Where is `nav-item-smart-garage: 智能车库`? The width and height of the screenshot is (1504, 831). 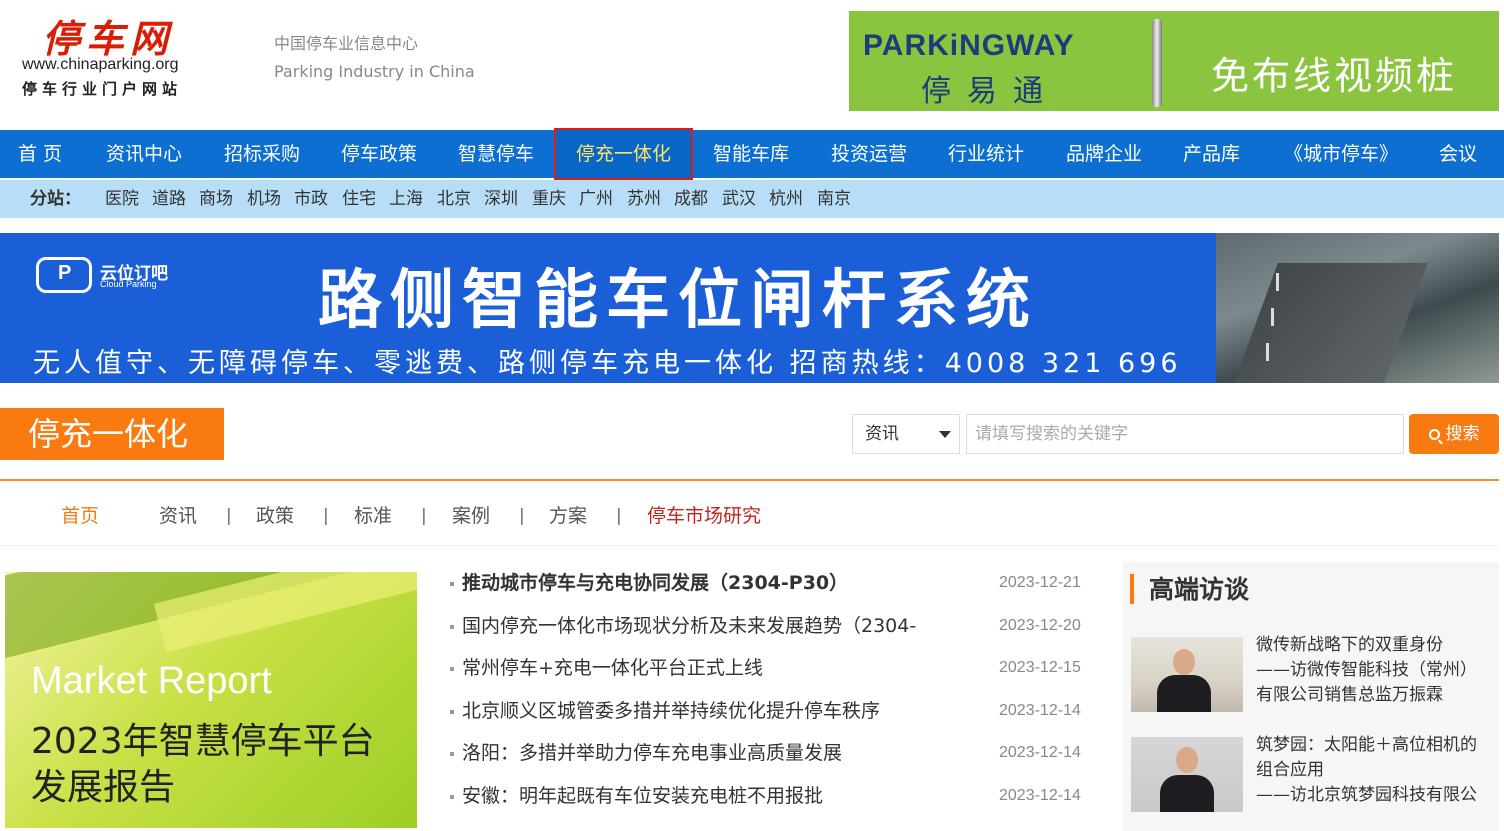 nav-item-smart-garage: 智能车库 is located at coordinates (751, 154).